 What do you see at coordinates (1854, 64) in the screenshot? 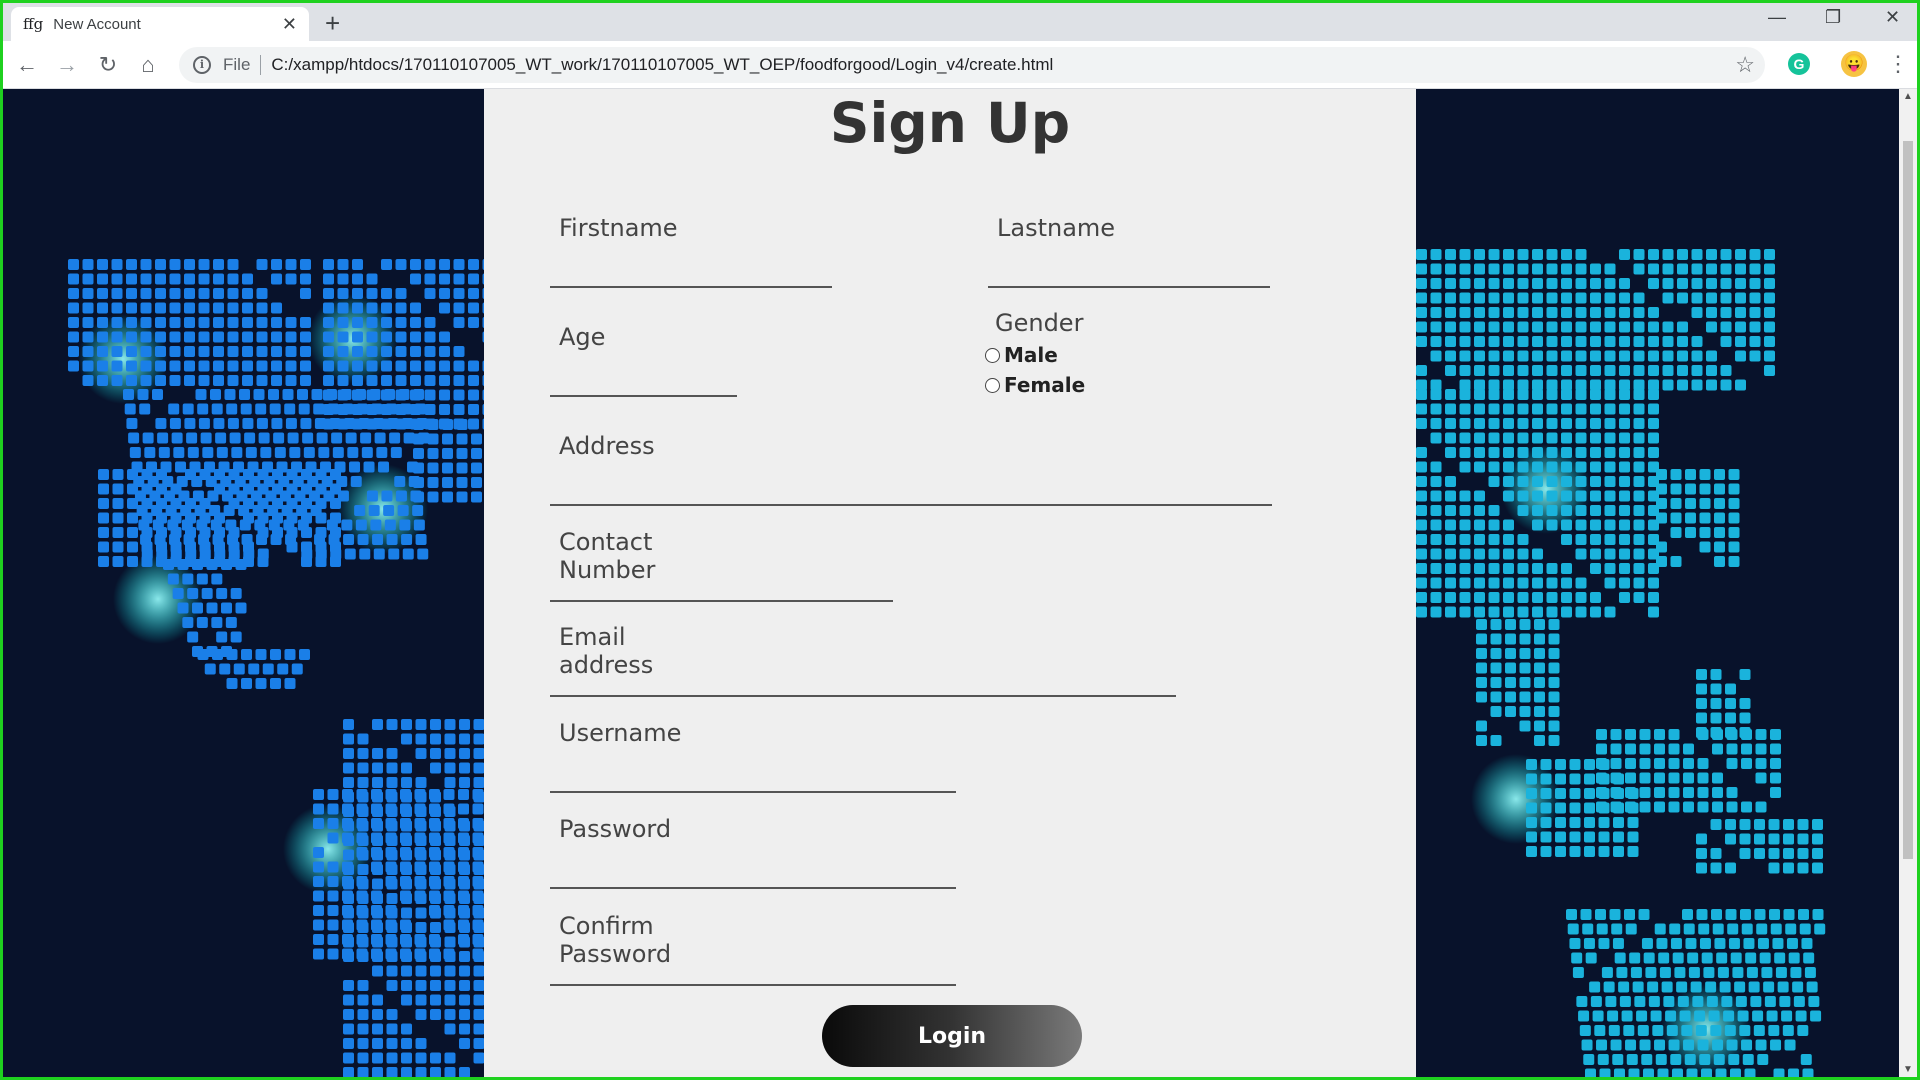
I see `profile-avatar: 😛` at bounding box center [1854, 64].